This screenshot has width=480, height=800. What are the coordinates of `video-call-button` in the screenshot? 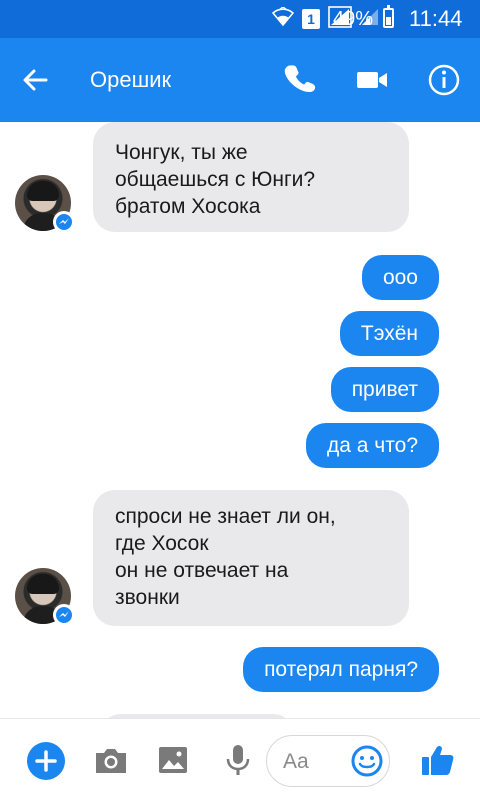 It's located at (372, 80).